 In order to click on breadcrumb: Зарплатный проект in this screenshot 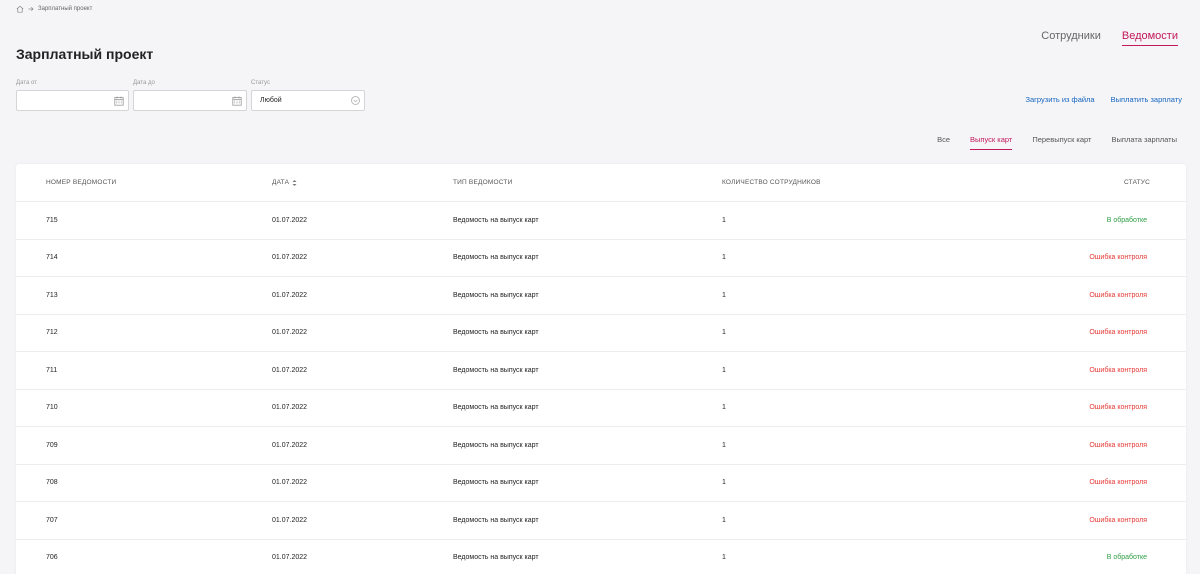, I will do `click(54, 9)`.